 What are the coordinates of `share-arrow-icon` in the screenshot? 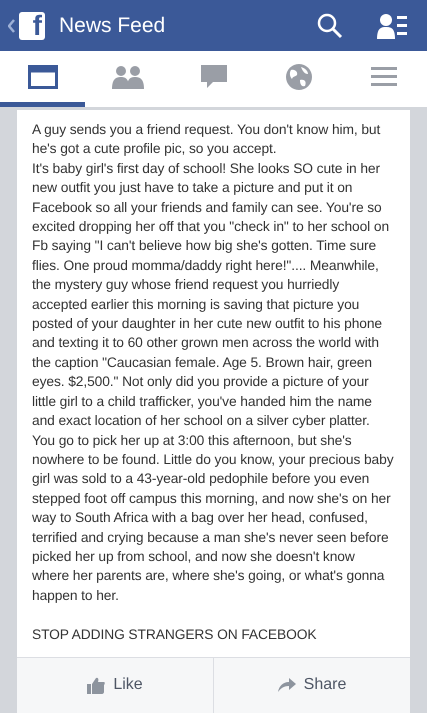 It's located at (287, 685).